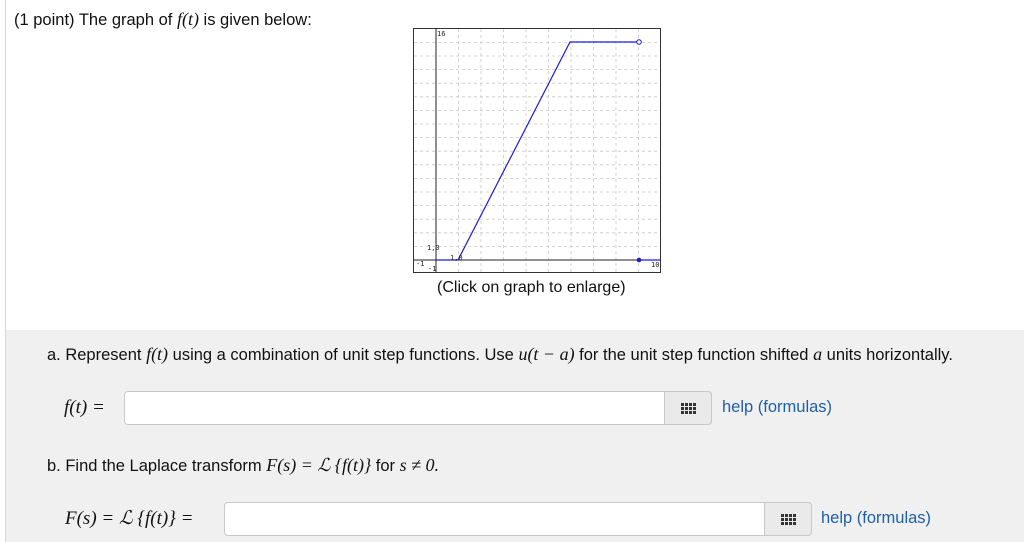 Image resolution: width=1024 pixels, height=542 pixels. Describe the element at coordinates (97, 355) in the screenshot. I see `part-a-text-1: a. Represent` at that location.